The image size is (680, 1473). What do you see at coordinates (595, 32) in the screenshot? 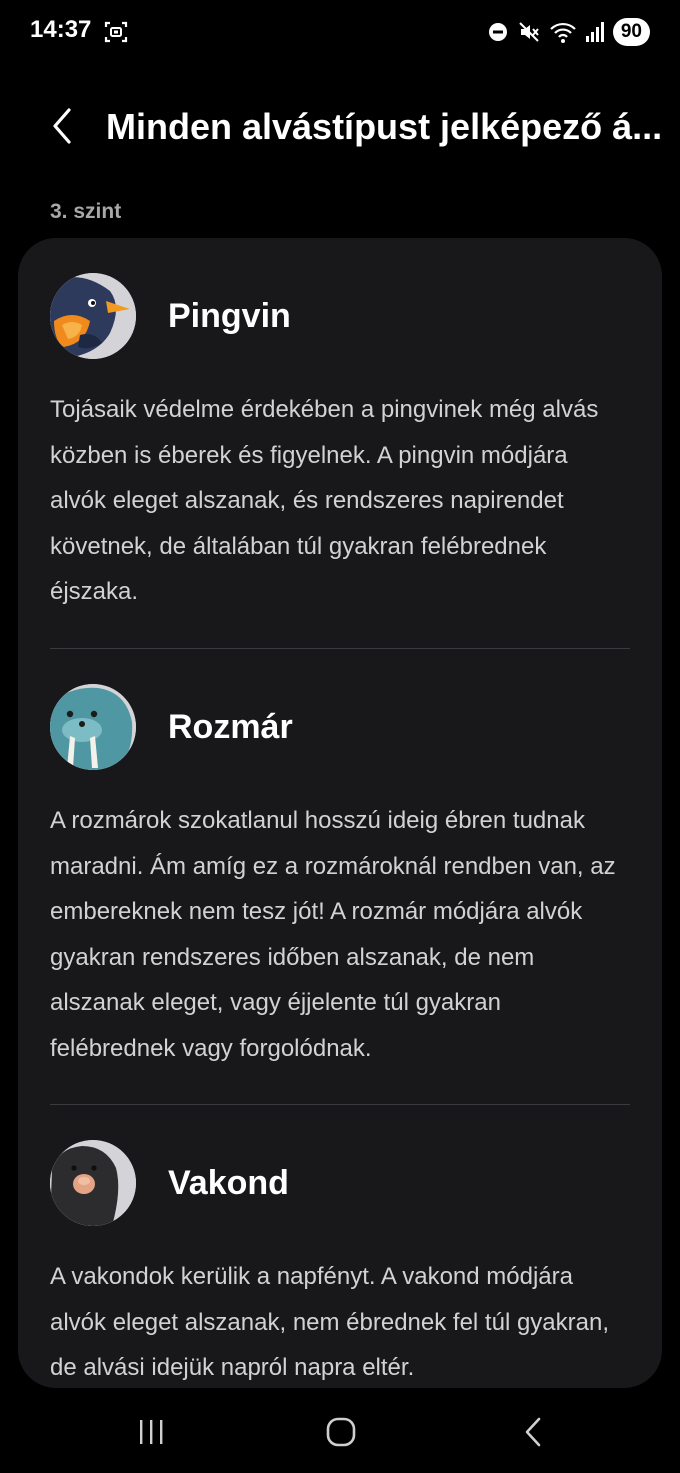
I see `signal-icon` at bounding box center [595, 32].